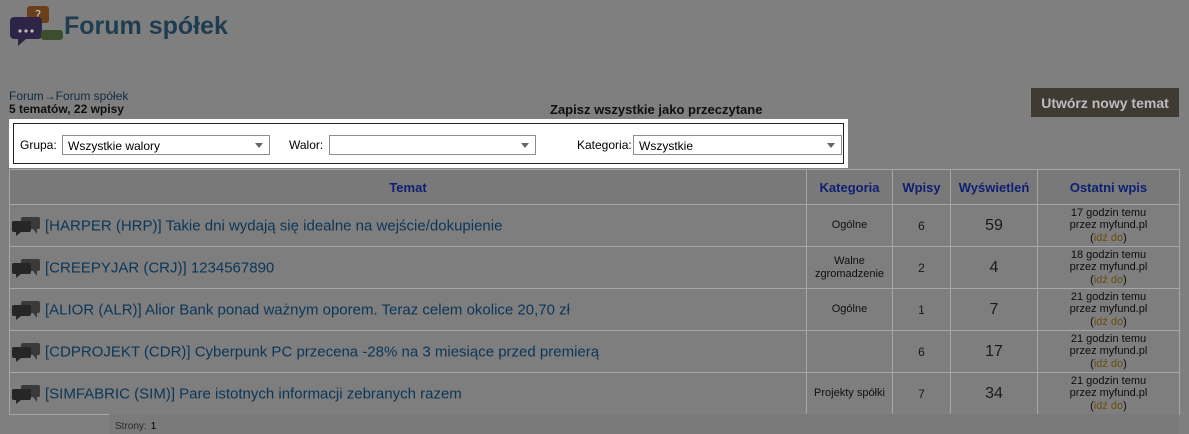  Describe the element at coordinates (849, 393) in the screenshot. I see `category-cell: Projekty spółki` at that location.